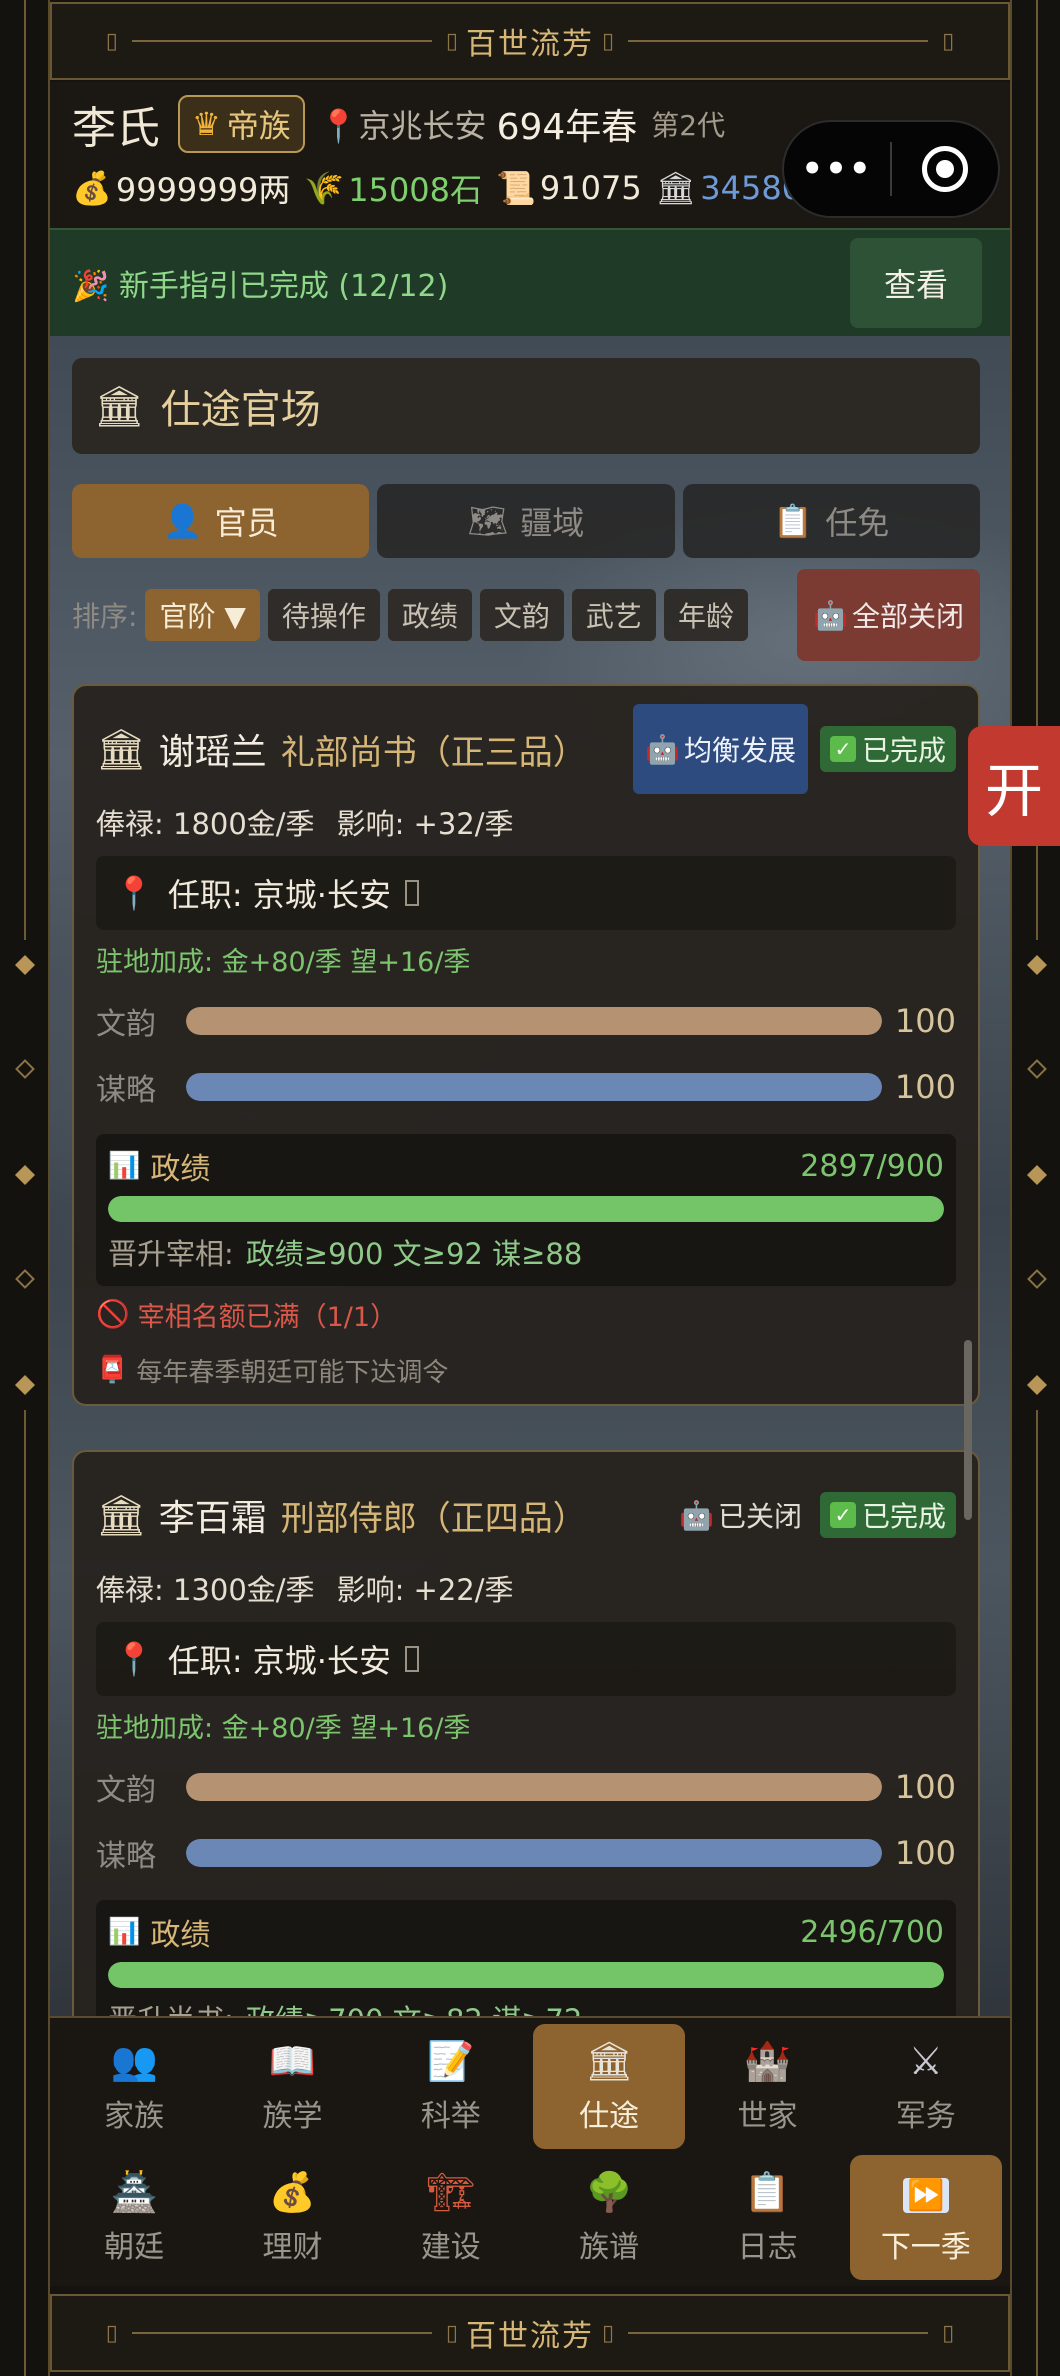 The image size is (1060, 2376). I want to click on memo-icon: 📝, so click(451, 2060).